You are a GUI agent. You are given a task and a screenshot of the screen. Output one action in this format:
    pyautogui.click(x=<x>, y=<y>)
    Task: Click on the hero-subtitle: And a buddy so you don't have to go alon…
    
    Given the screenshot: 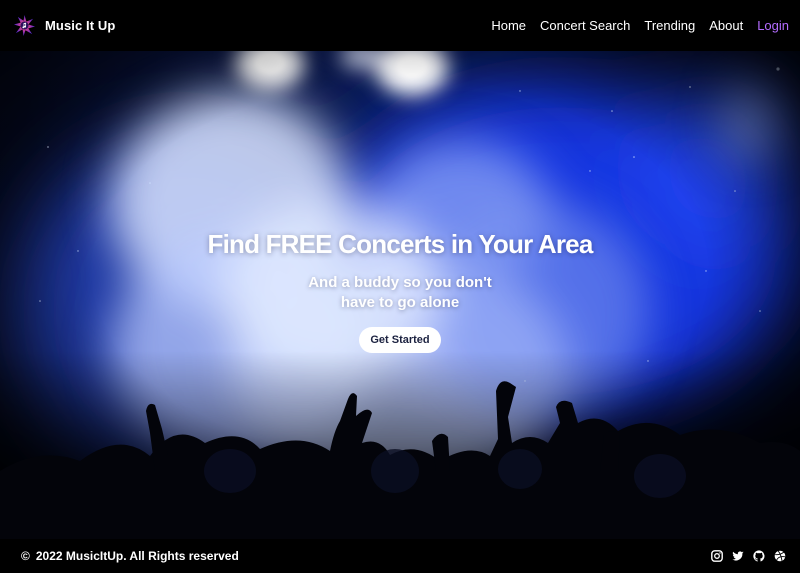 What is the action you would take?
    pyautogui.click(x=400, y=292)
    